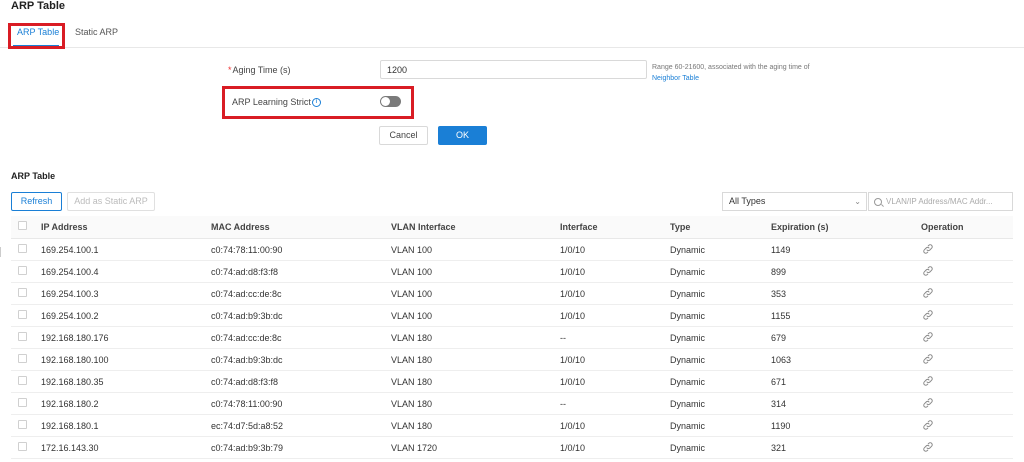 Image resolution: width=1024 pixels, height=462 pixels. What do you see at coordinates (36, 36) in the screenshot?
I see `highlight-box-tab` at bounding box center [36, 36].